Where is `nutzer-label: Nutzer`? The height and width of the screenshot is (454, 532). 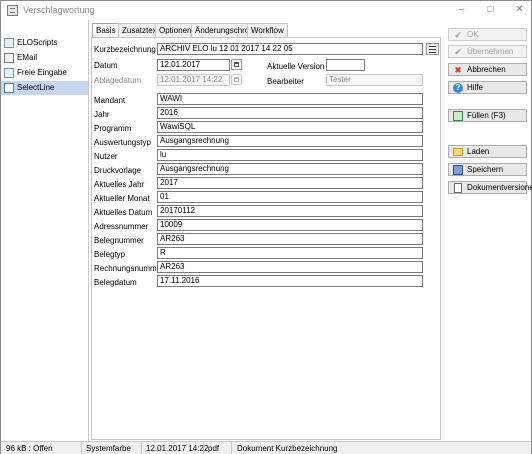 nutzer-label: Nutzer is located at coordinates (106, 156).